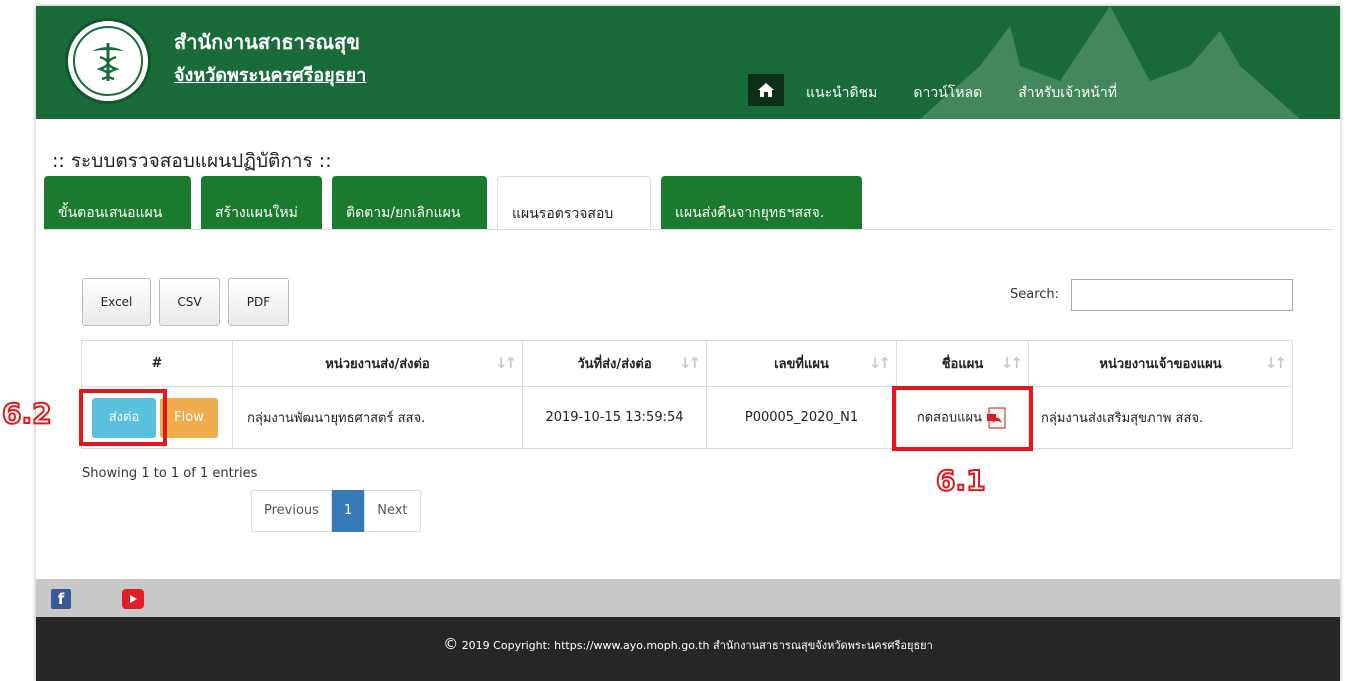 The width and height of the screenshot is (1346, 681). I want to click on ministry-logo, so click(108, 61).